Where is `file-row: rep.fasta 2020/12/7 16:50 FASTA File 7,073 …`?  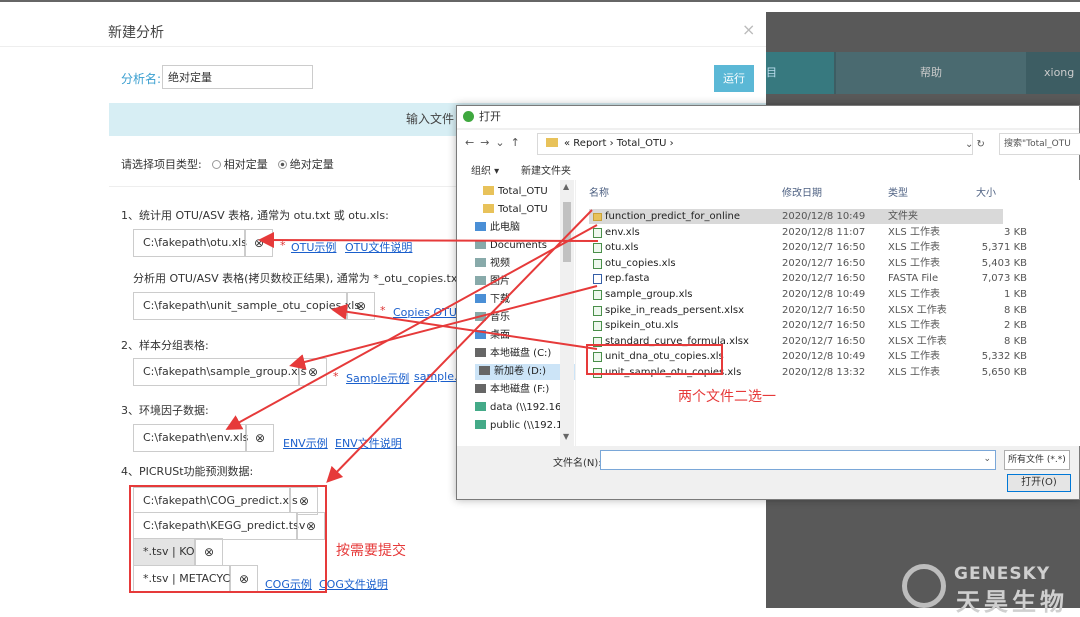
file-row: rep.fasta 2020/12/7 16:50 FASTA File 7,073 … is located at coordinates (808, 278).